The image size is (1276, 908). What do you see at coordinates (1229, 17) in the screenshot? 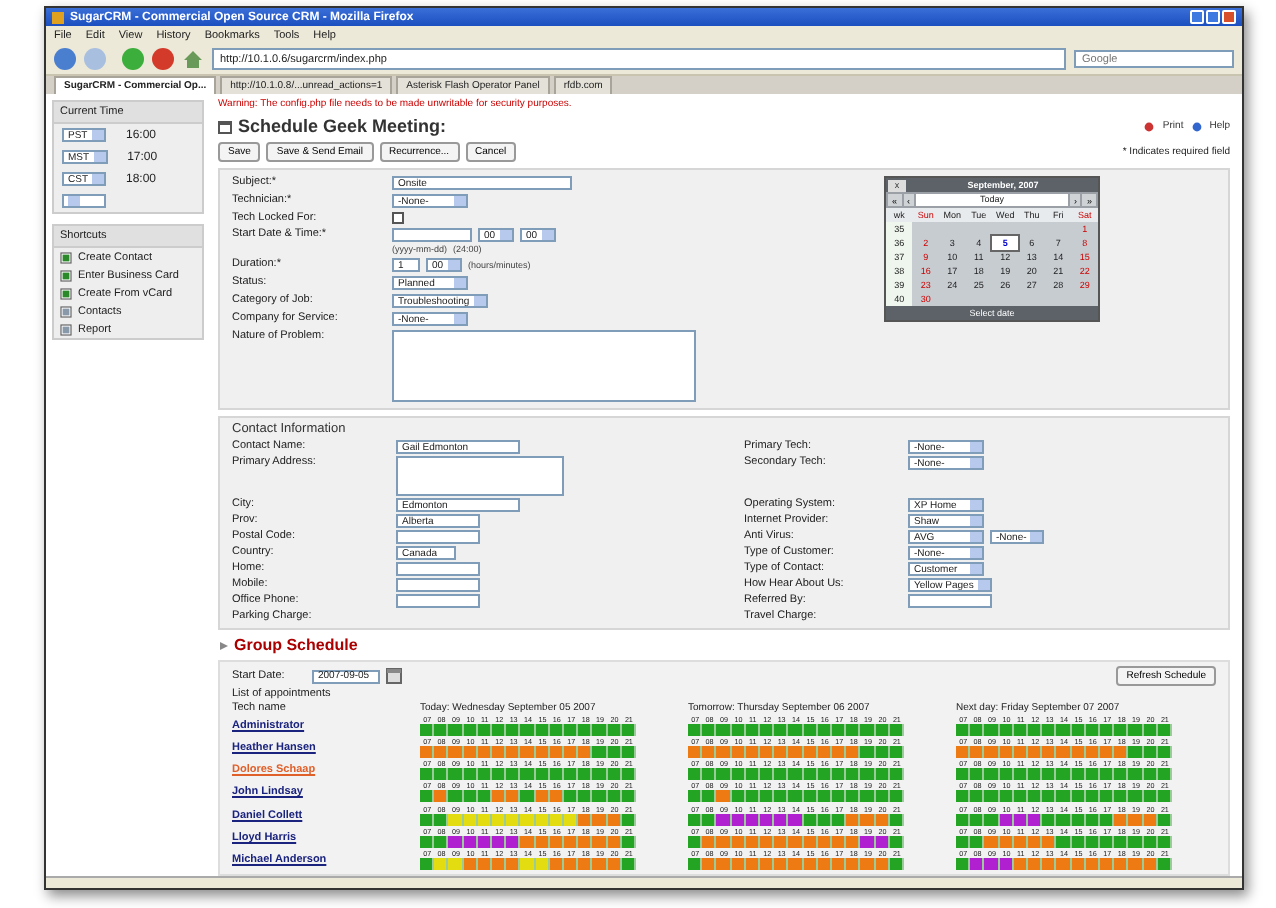
I see `close-button` at bounding box center [1229, 17].